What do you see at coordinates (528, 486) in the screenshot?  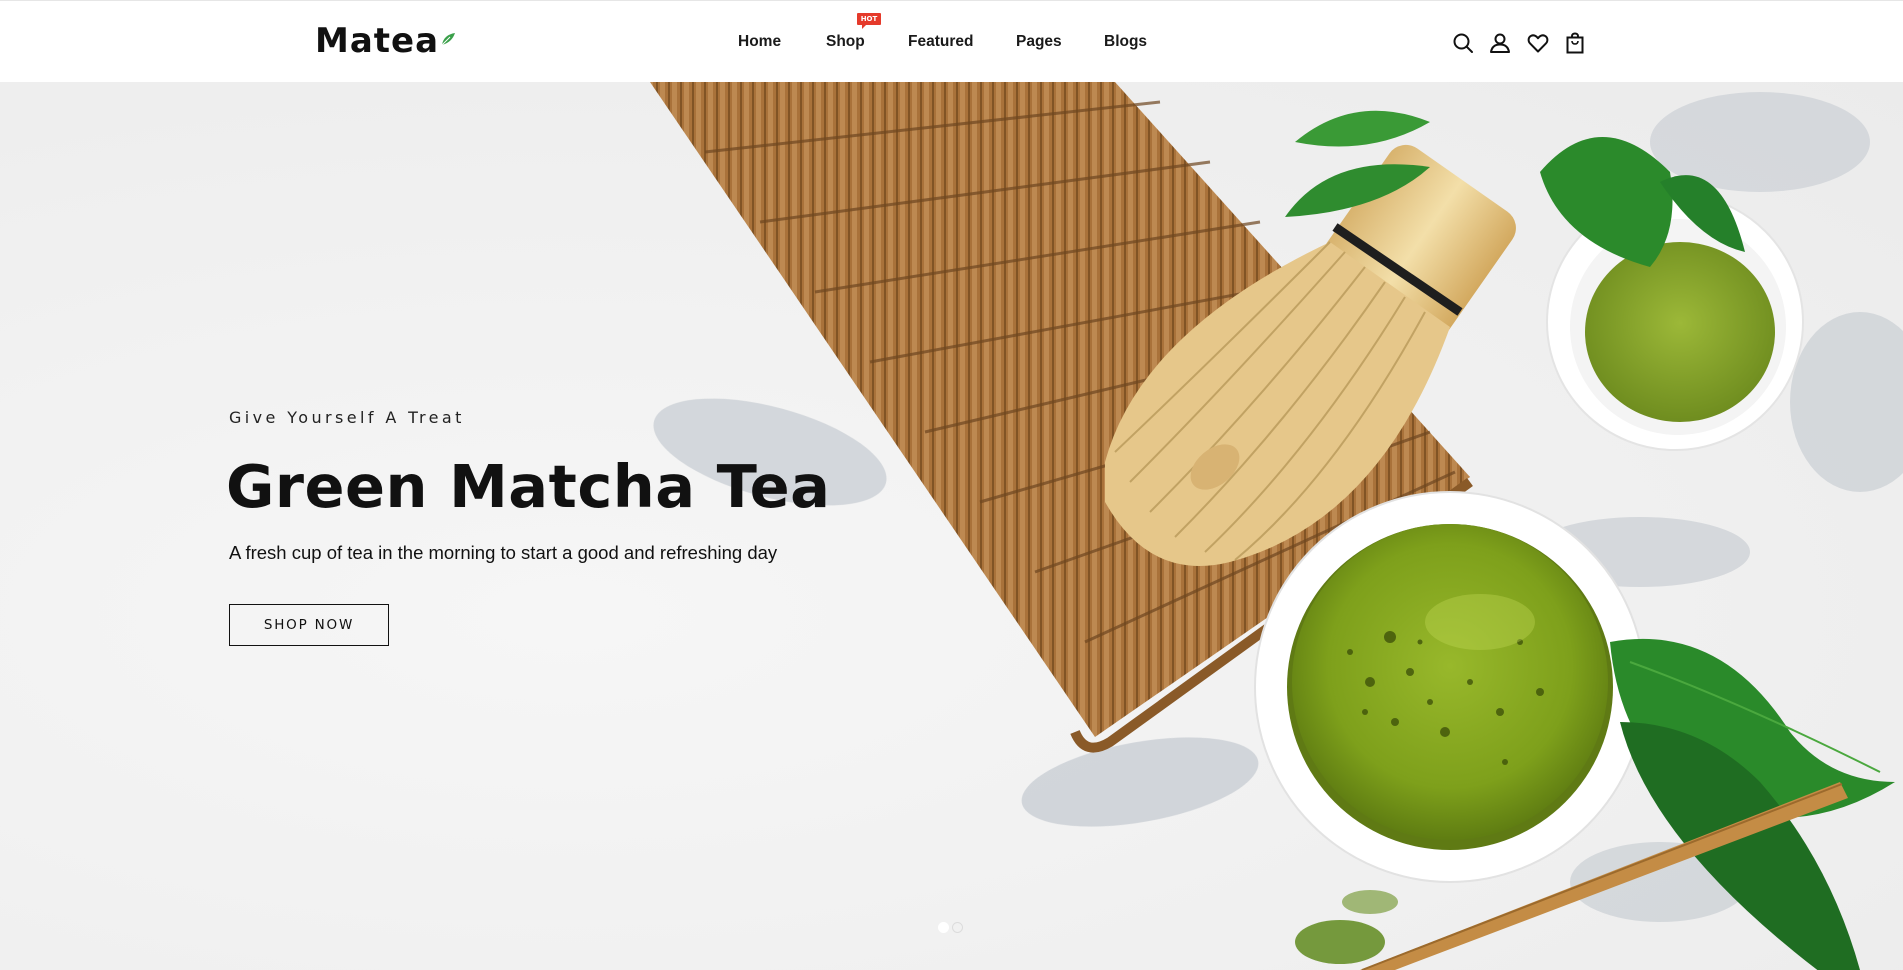 I see `hero-title: Green Matcha Tea` at bounding box center [528, 486].